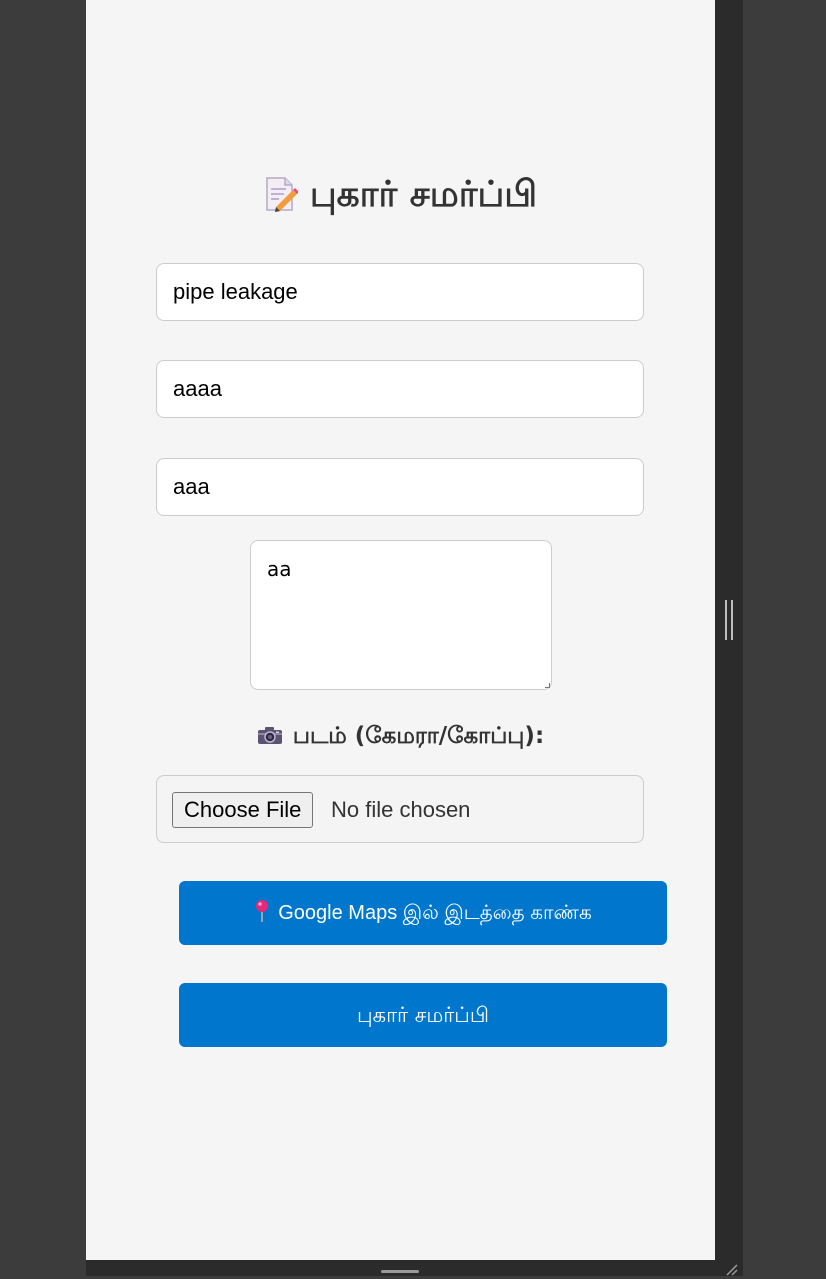 This screenshot has width=826, height=1279. I want to click on submit-complaint-button: புகார் சமர்ப்பி, so click(423, 1015).